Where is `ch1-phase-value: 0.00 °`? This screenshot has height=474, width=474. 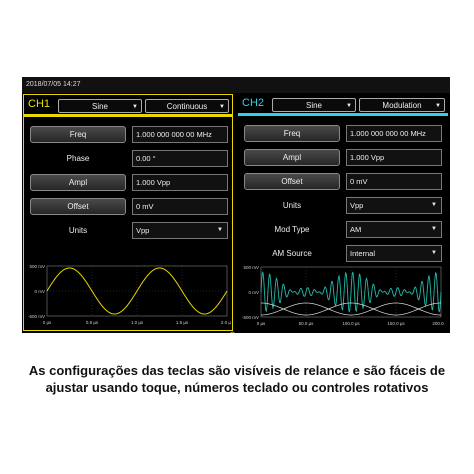
ch1-phase-value: 0.00 ° is located at coordinates (180, 158).